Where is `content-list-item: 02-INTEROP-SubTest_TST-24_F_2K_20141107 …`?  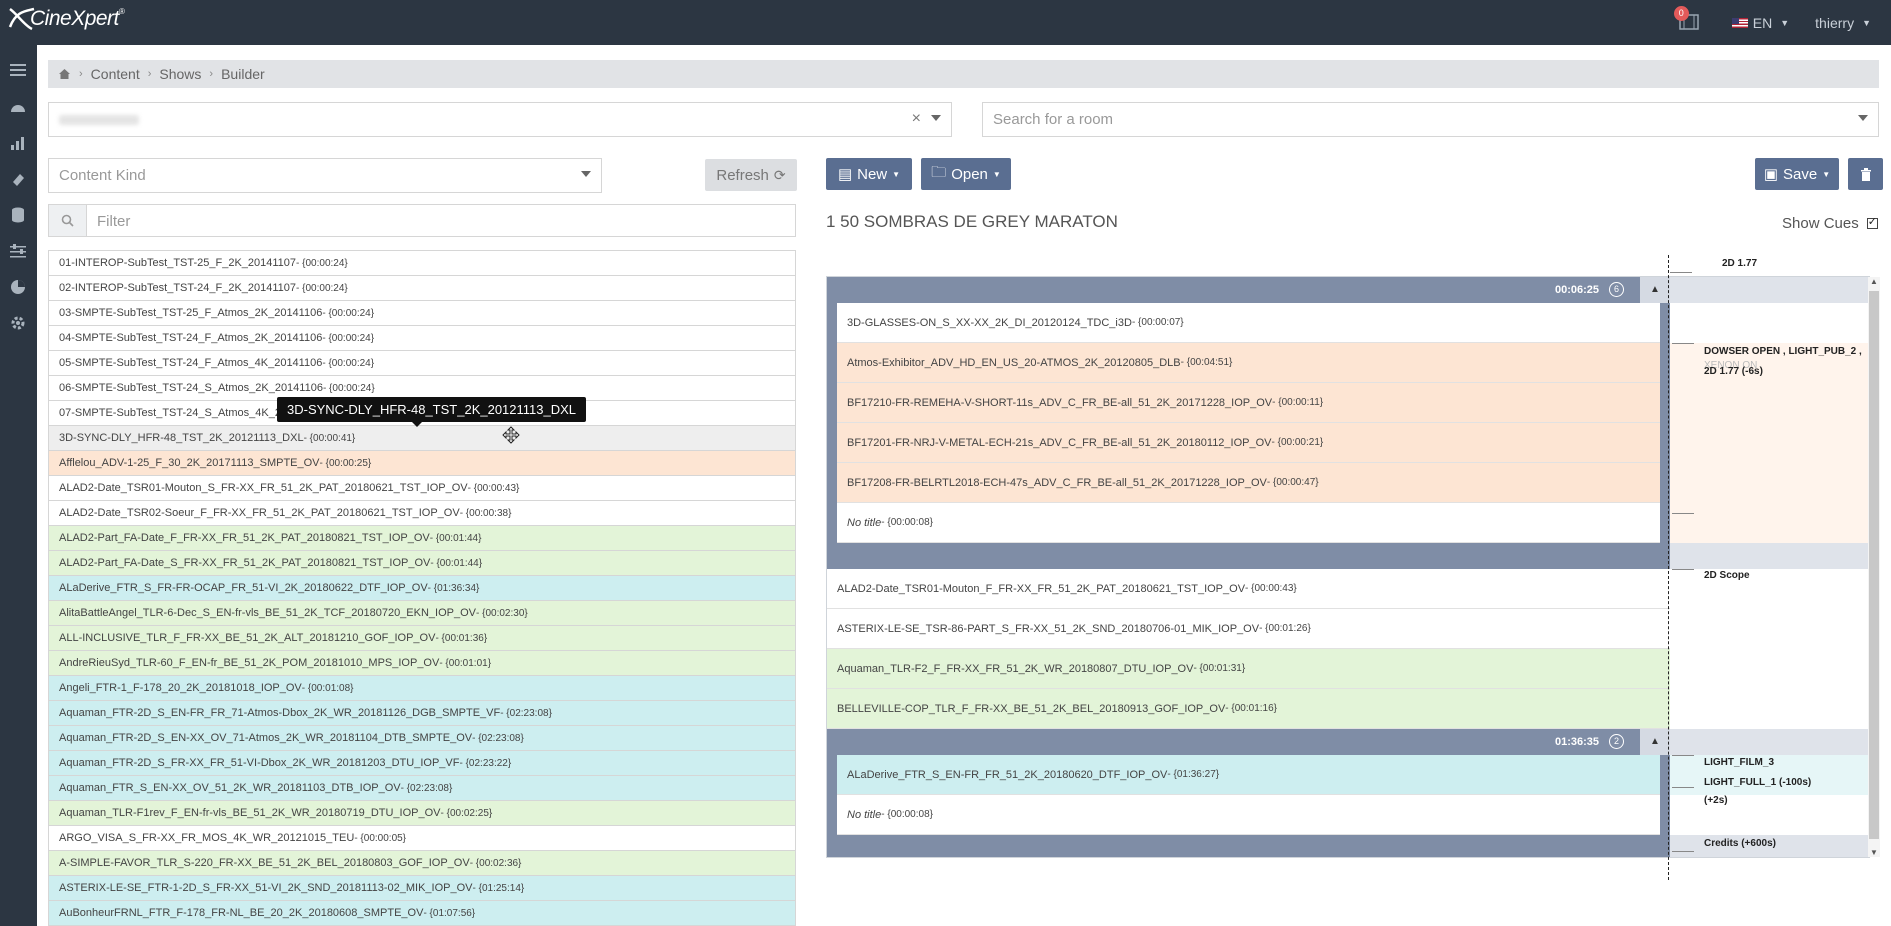 content-list-item: 02-INTEROP-SubTest_TST-24_F_2K_20141107 … is located at coordinates (422, 288).